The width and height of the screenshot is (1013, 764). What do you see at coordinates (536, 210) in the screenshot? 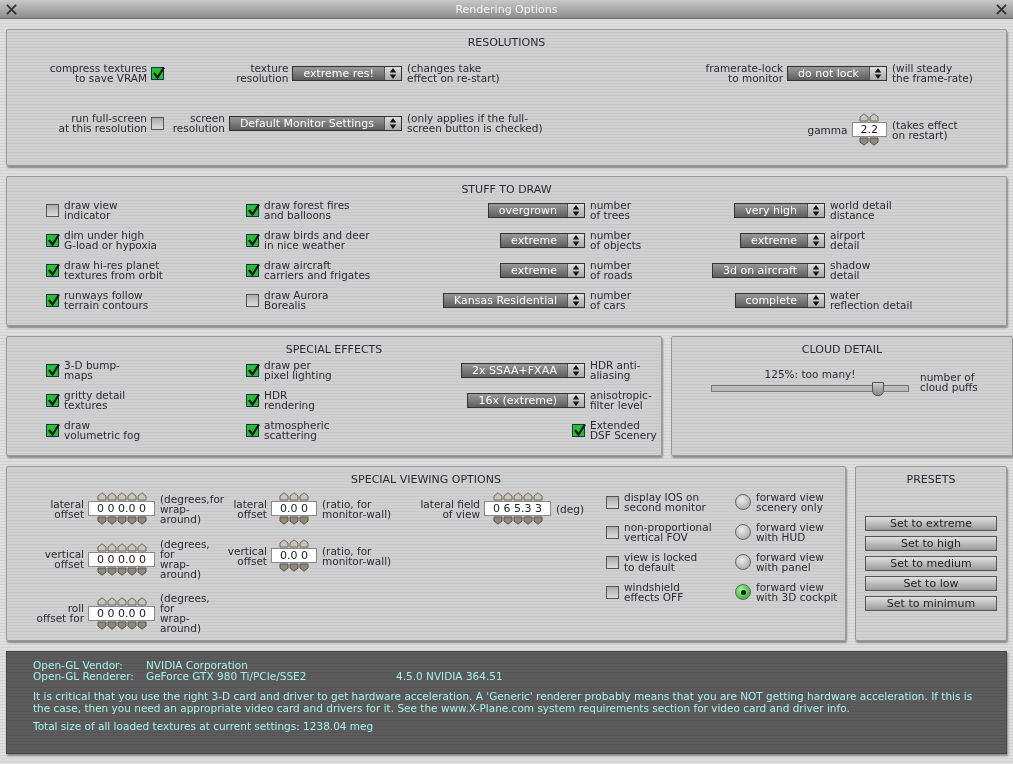
I see `dropdown: overgrown` at bounding box center [536, 210].